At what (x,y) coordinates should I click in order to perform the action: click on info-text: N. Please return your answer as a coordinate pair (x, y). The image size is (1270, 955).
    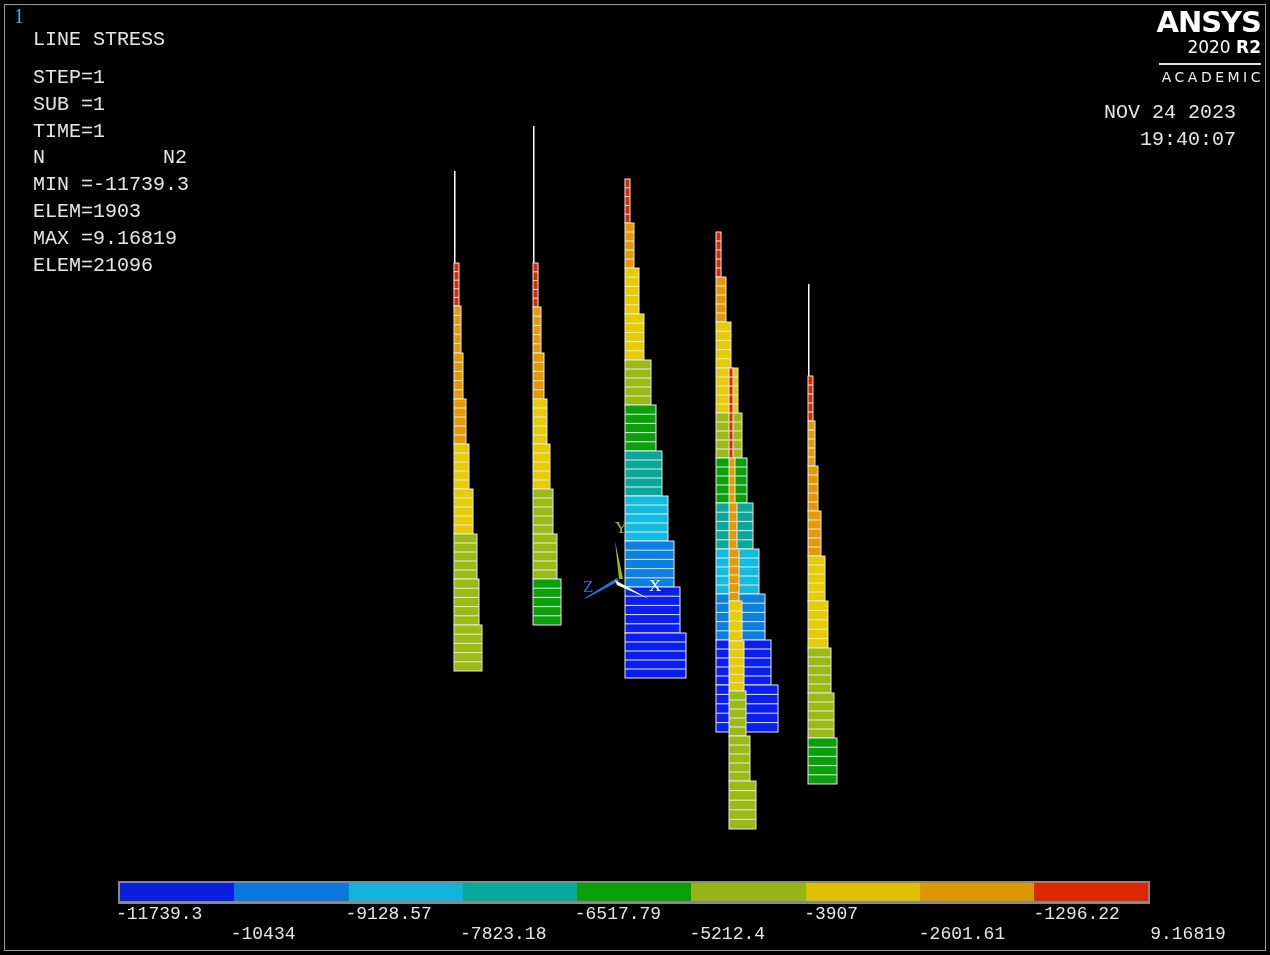
    Looking at the image, I should click on (39, 158).